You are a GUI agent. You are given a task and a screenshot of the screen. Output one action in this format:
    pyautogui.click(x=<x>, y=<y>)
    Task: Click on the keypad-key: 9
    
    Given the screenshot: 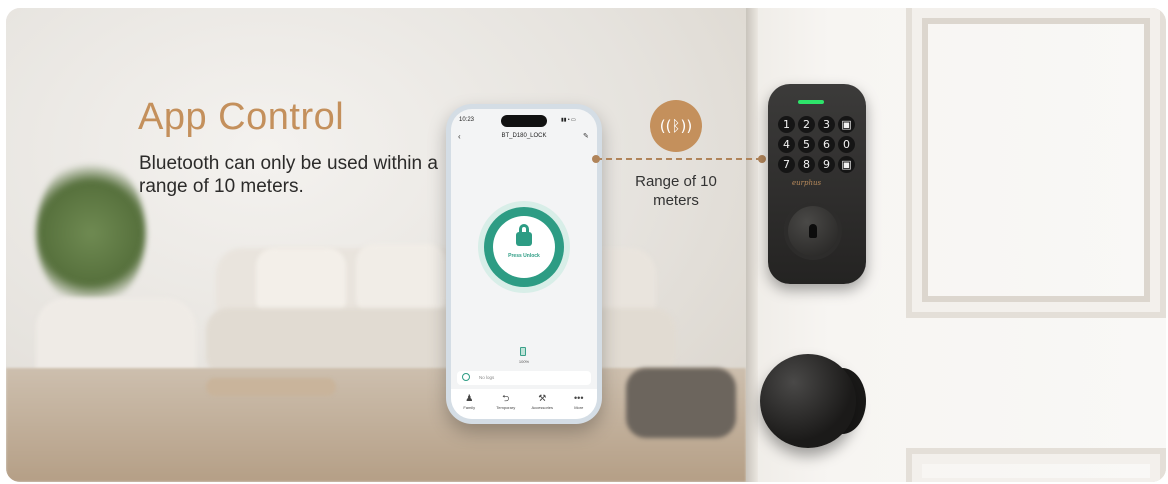 What is the action you would take?
    pyautogui.click(x=826, y=164)
    